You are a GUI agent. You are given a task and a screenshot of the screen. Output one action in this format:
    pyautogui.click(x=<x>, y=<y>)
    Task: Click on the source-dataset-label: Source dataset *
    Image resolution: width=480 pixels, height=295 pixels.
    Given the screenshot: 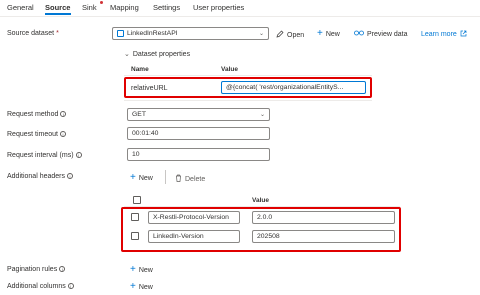 What is the action you would take?
    pyautogui.click(x=33, y=33)
    